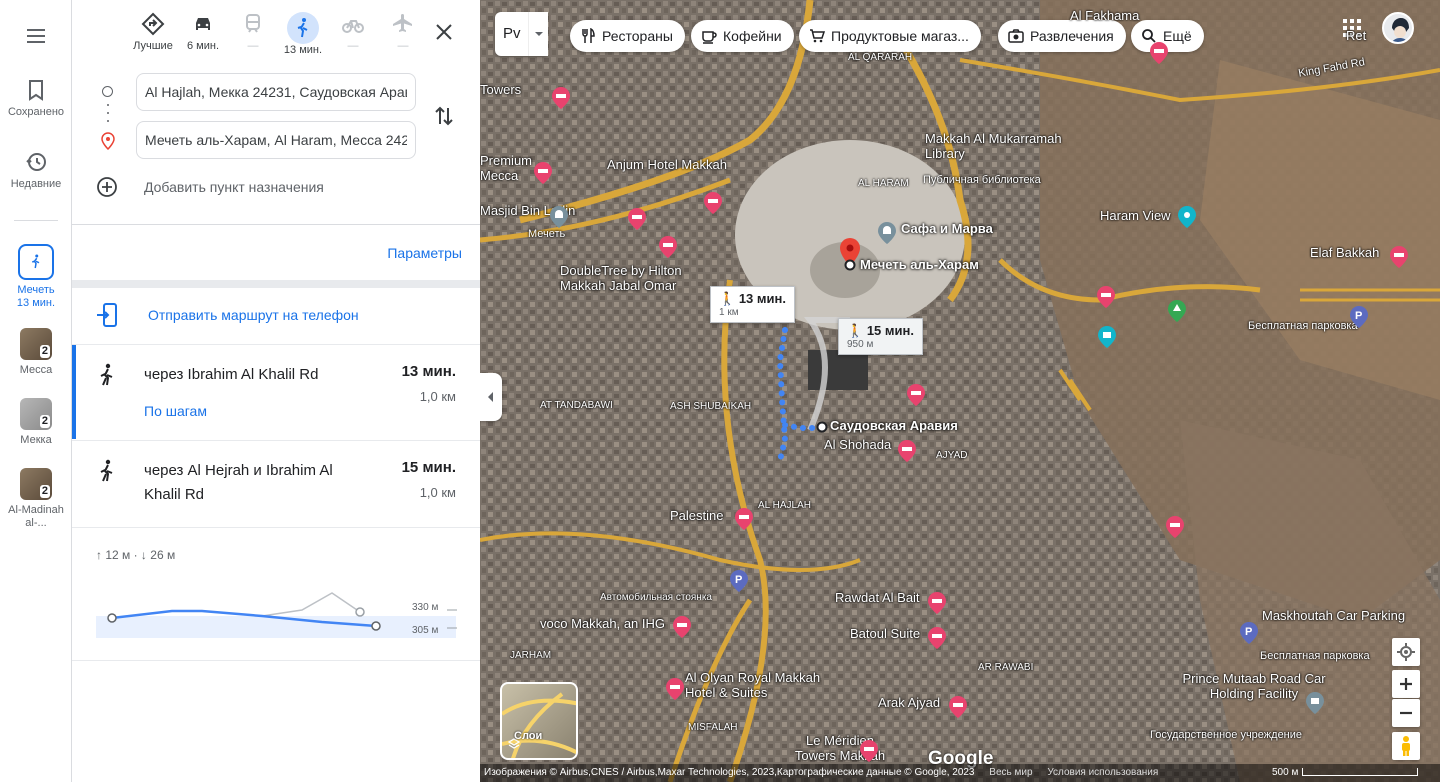 This screenshot has width=1440, height=782. Describe the element at coordinates (1104, 15) in the screenshot. I see `map-label: Al Fakhama` at that location.